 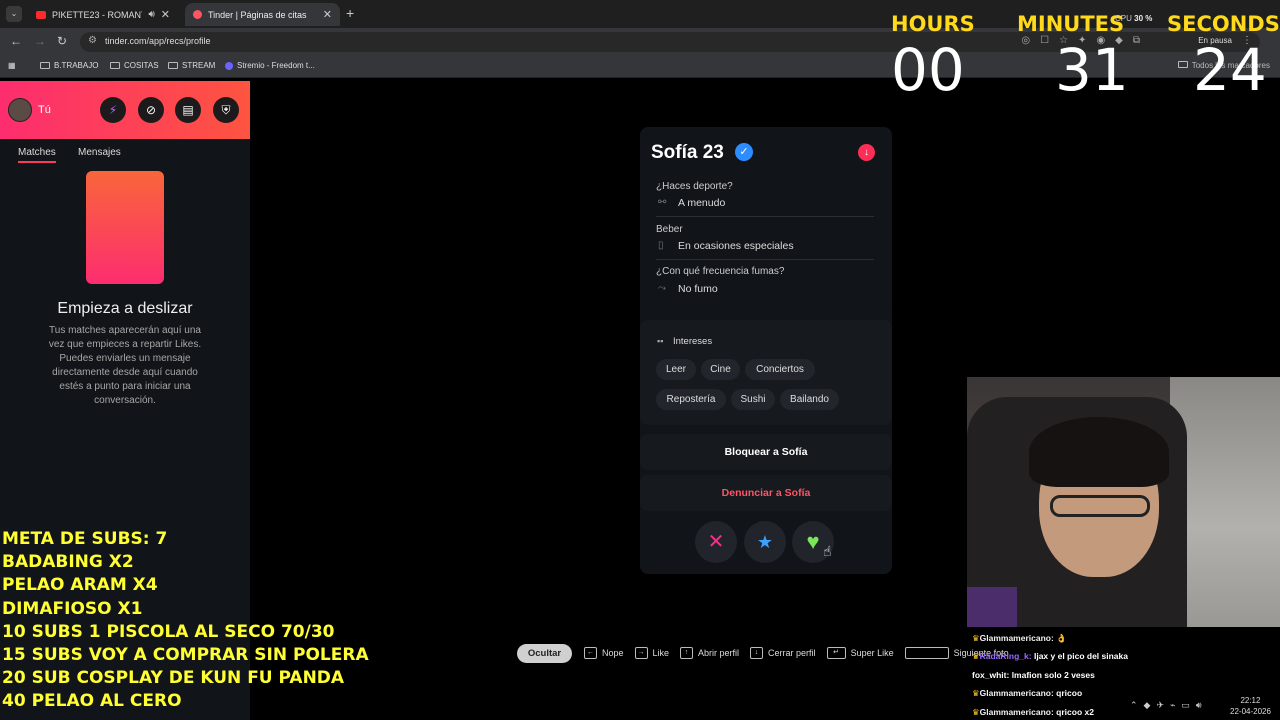 What do you see at coordinates (151, 110) in the screenshot?
I see `explore-compass-icon: ⊘` at bounding box center [151, 110].